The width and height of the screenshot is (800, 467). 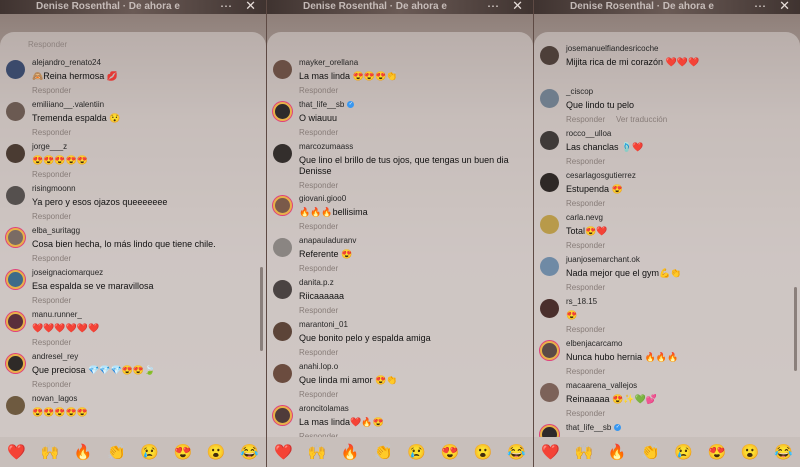 What do you see at coordinates (49, 146) in the screenshot?
I see `comment-username: jorge___z` at bounding box center [49, 146].